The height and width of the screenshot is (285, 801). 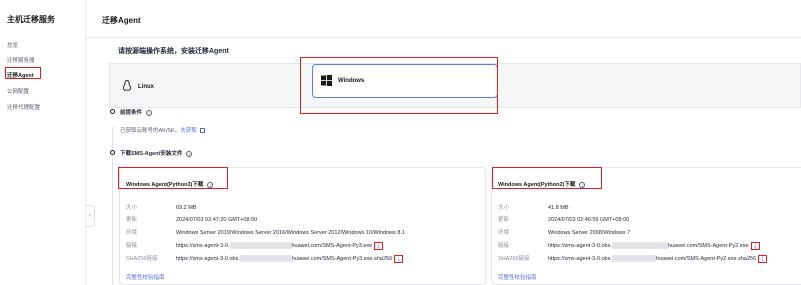 I want to click on os-option-linux: Linux, so click(x=212, y=86).